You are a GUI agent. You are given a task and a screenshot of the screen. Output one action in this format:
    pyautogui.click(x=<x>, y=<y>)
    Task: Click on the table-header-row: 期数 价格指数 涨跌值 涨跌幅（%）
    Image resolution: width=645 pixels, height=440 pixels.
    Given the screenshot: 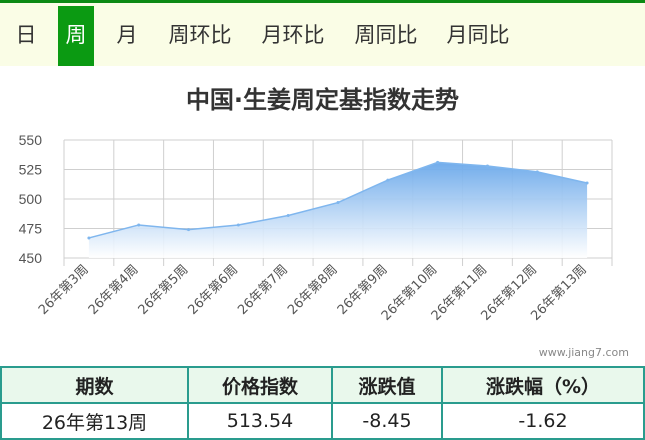 What is the action you would take?
    pyautogui.click(x=322, y=385)
    